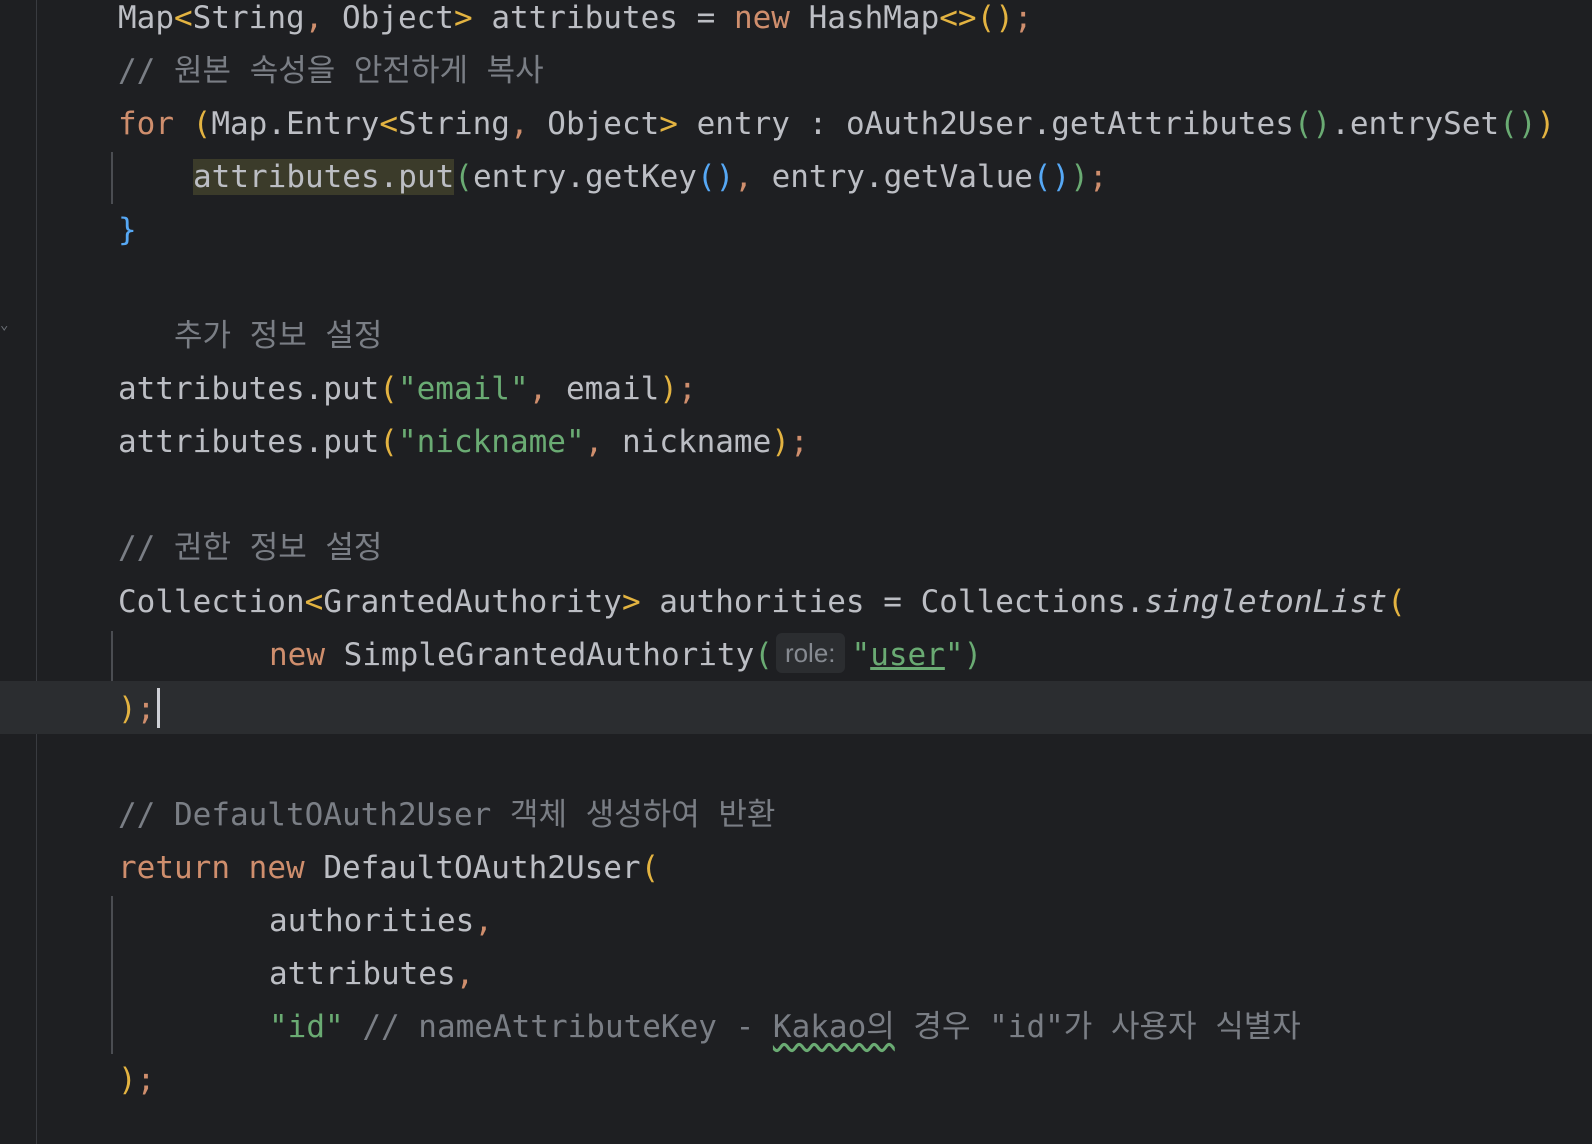 The width and height of the screenshot is (1592, 1144). Describe the element at coordinates (907, 655) in the screenshot. I see `string-literal: user` at that location.